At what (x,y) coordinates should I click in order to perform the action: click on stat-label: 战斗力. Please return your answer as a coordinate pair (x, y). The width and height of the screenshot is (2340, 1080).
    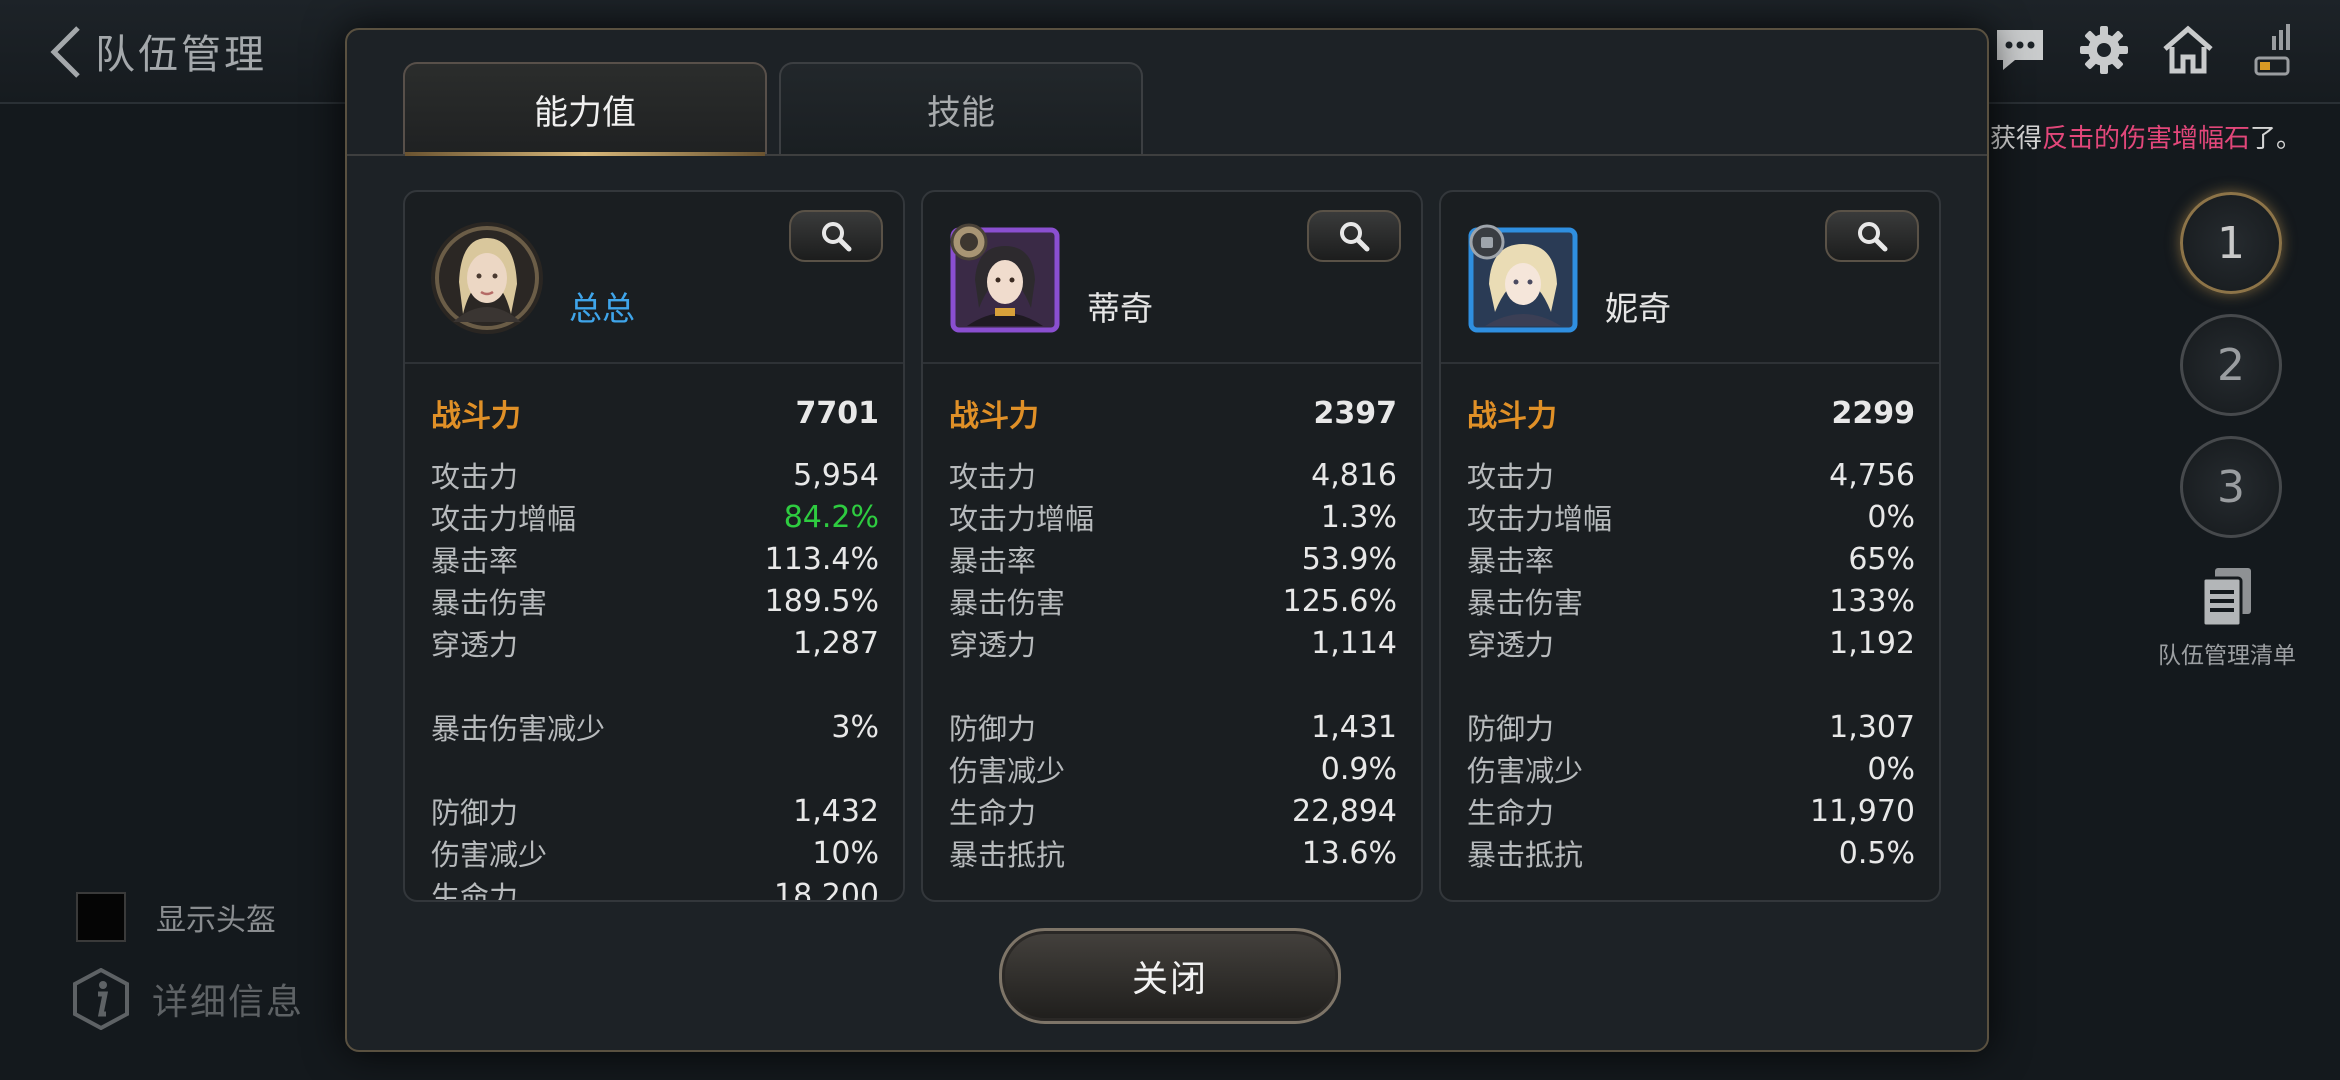
    Looking at the image, I should click on (994, 416).